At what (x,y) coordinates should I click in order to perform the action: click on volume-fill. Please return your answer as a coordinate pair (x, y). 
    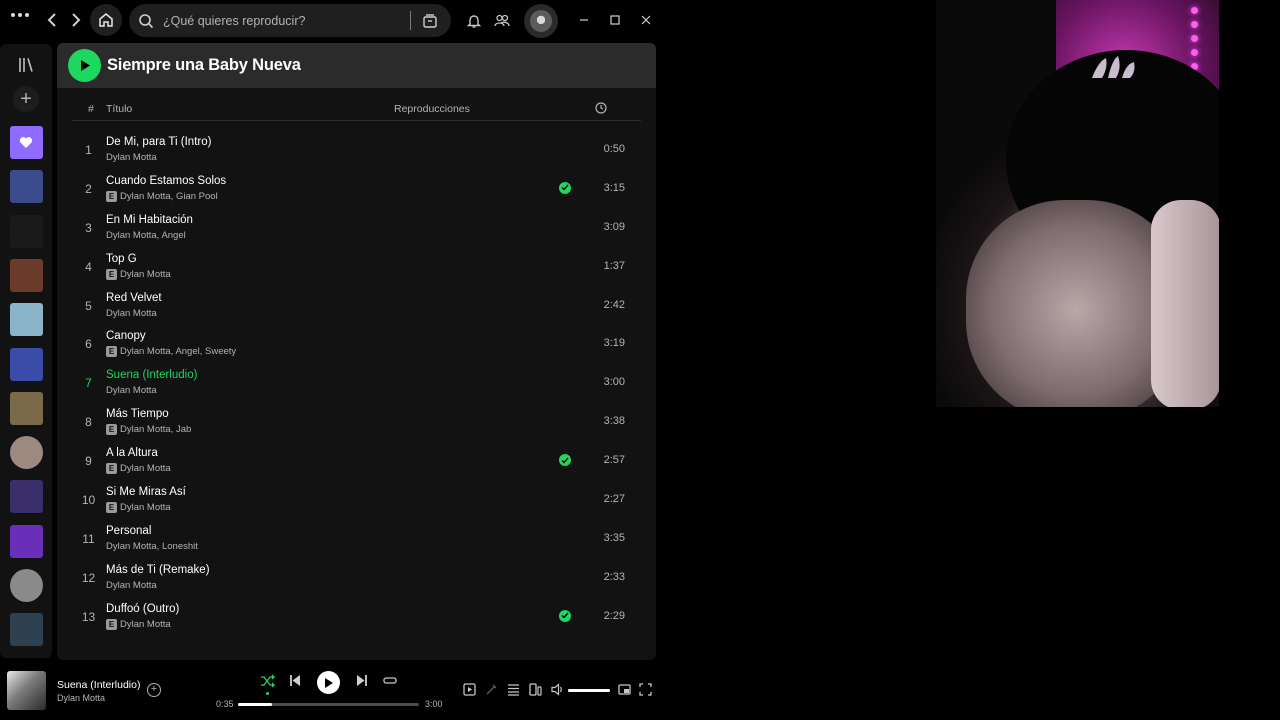
    Looking at the image, I should click on (589, 690).